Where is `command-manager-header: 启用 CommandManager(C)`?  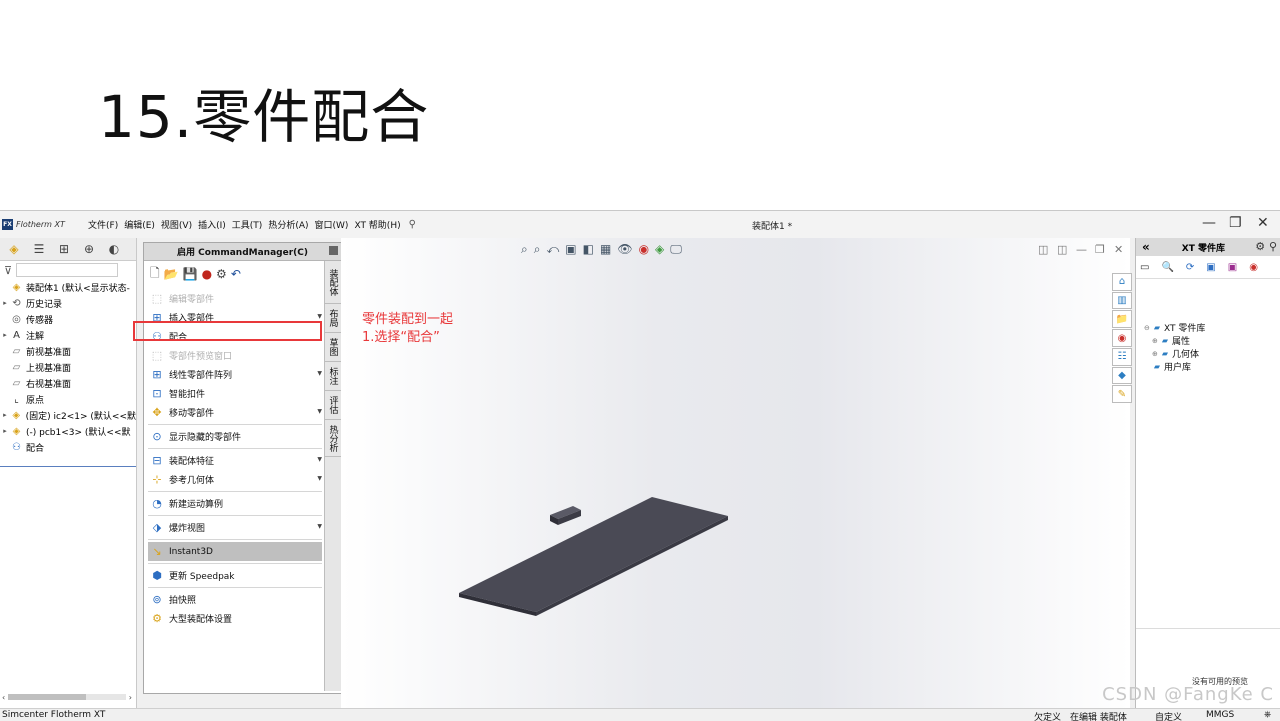
command-manager-header: 启用 CommandManager(C) is located at coordinates (242, 252).